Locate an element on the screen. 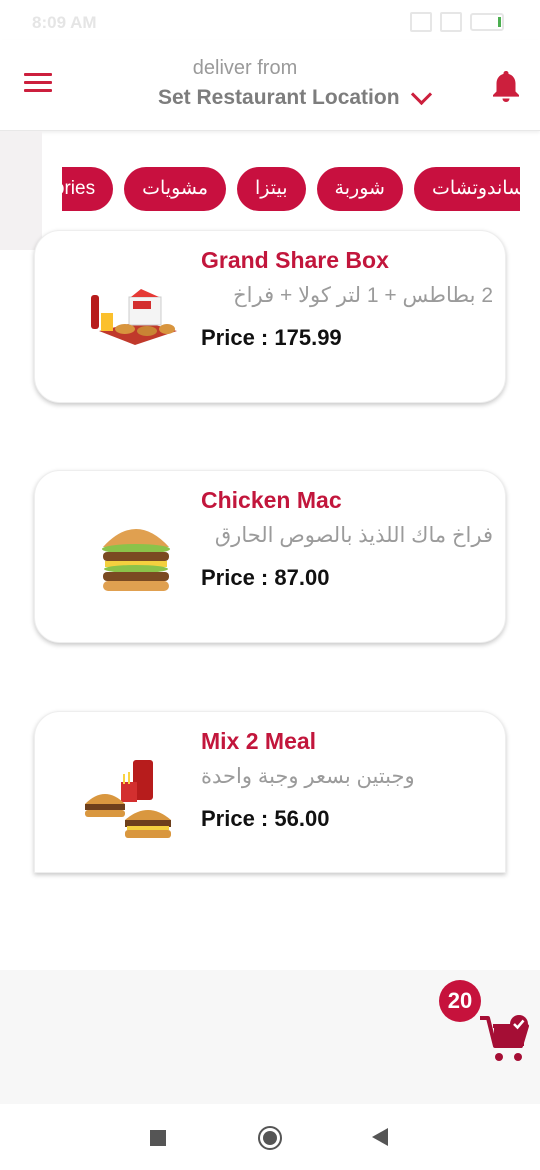 The image size is (540, 1170). status-icons is located at coordinates (457, 22).